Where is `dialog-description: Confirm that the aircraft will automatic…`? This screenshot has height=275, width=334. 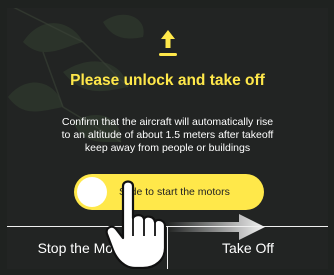 dialog-description: Confirm that the aircraft will automatic… is located at coordinates (167, 135).